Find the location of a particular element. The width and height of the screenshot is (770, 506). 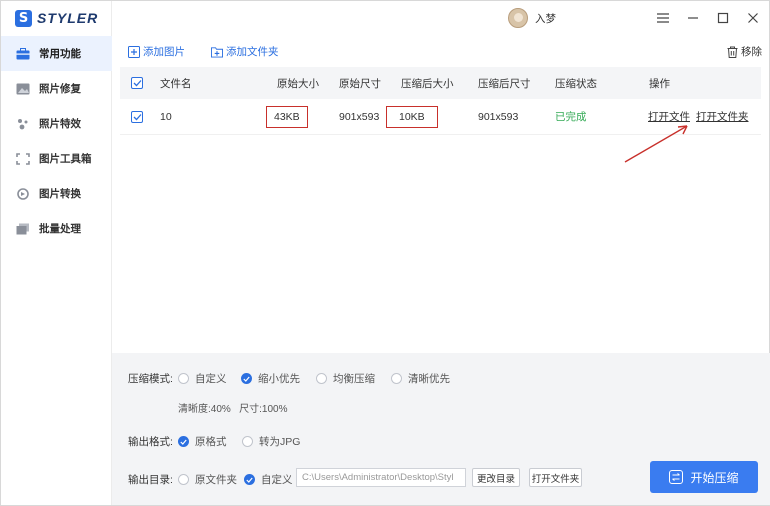

format-label: 输出格式: is located at coordinates (150, 442).